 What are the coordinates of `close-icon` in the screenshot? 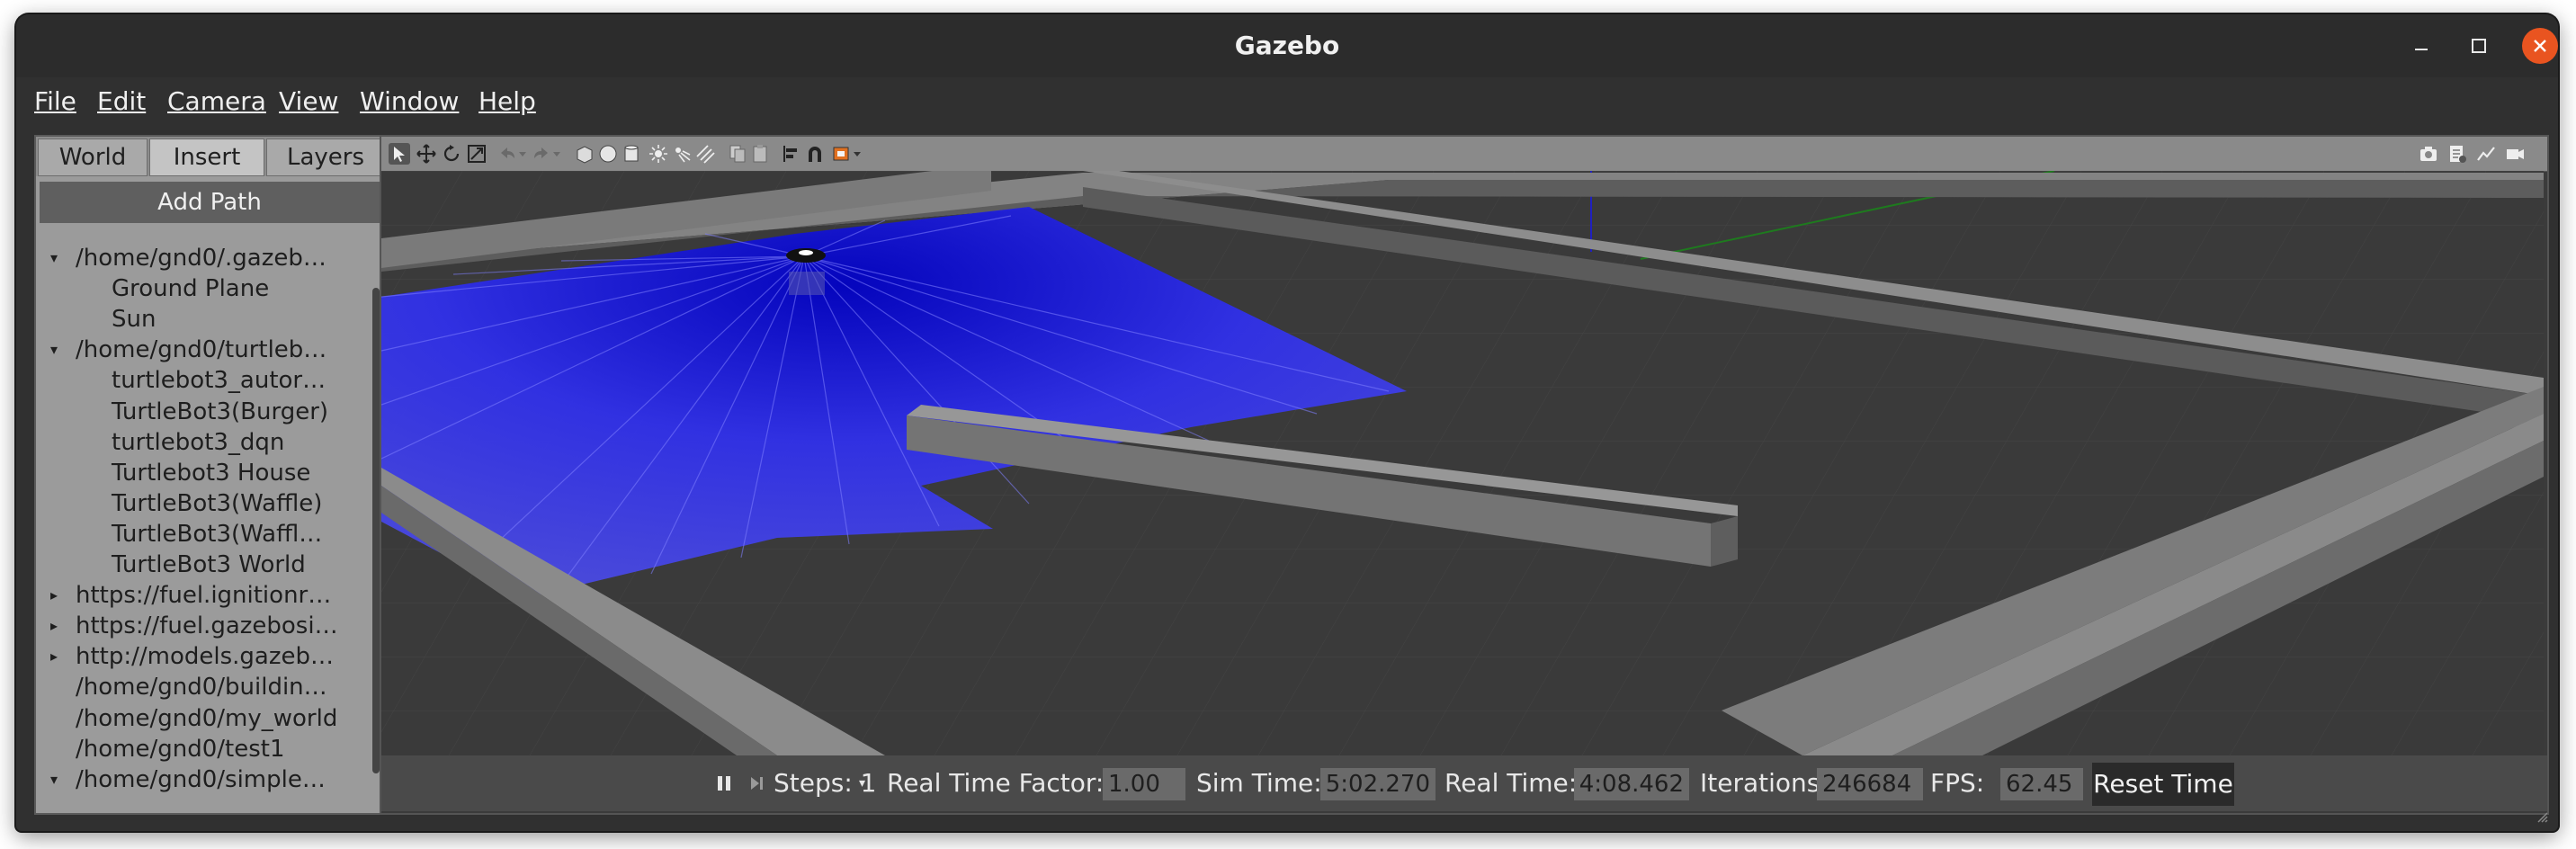 It's located at (2540, 46).